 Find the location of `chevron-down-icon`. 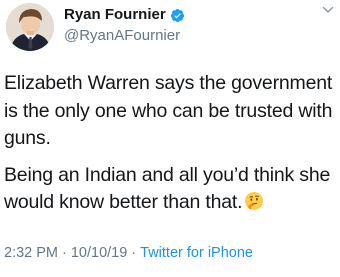

chevron-down-icon is located at coordinates (328, 7).